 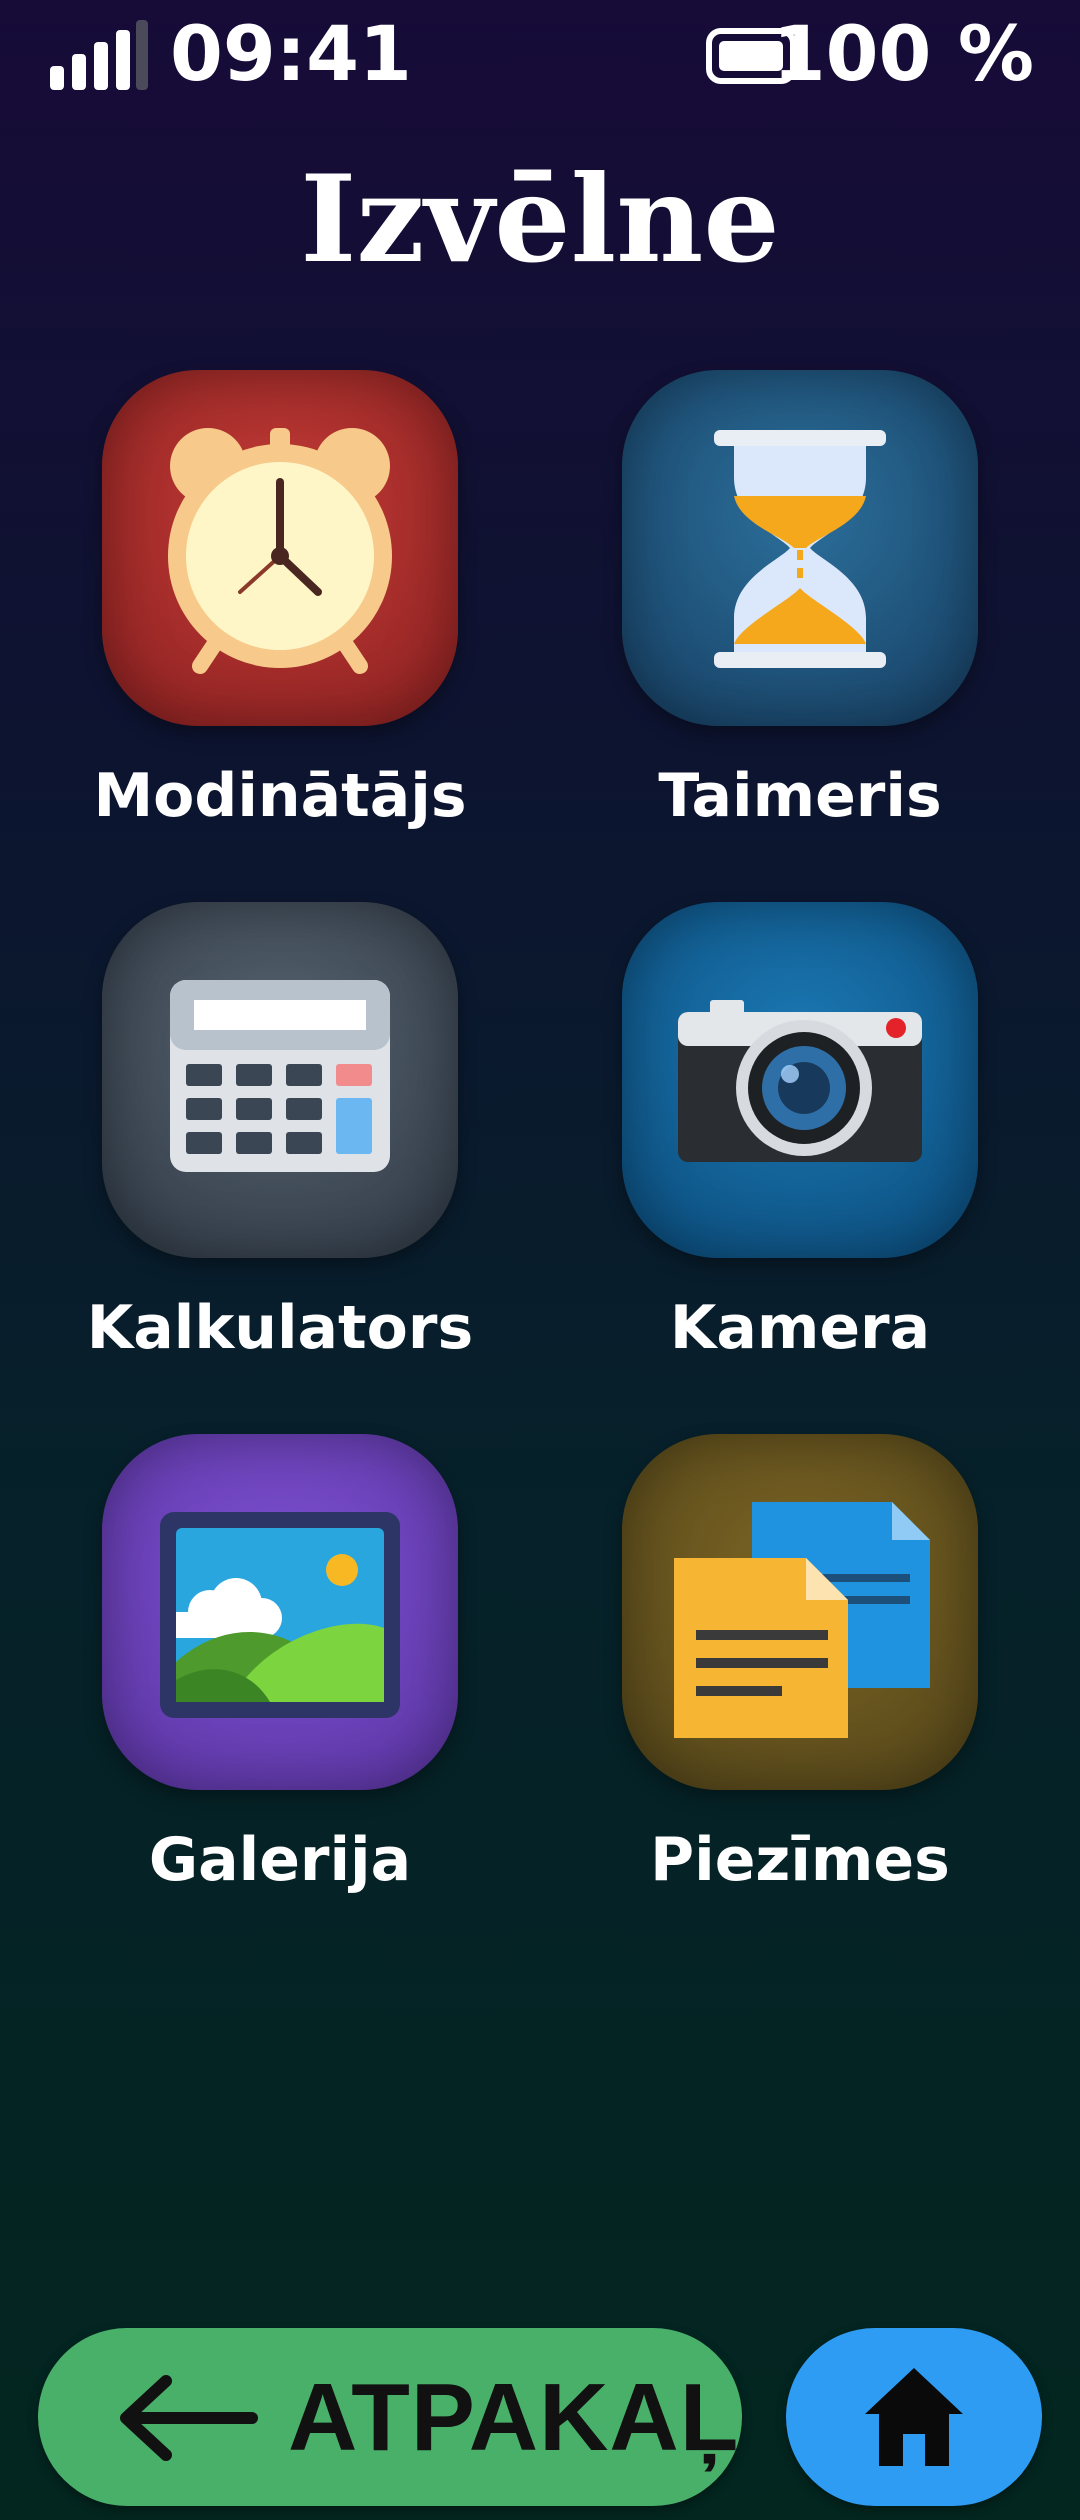 I want to click on app-label-alarm: Modinātājs, so click(x=280, y=796).